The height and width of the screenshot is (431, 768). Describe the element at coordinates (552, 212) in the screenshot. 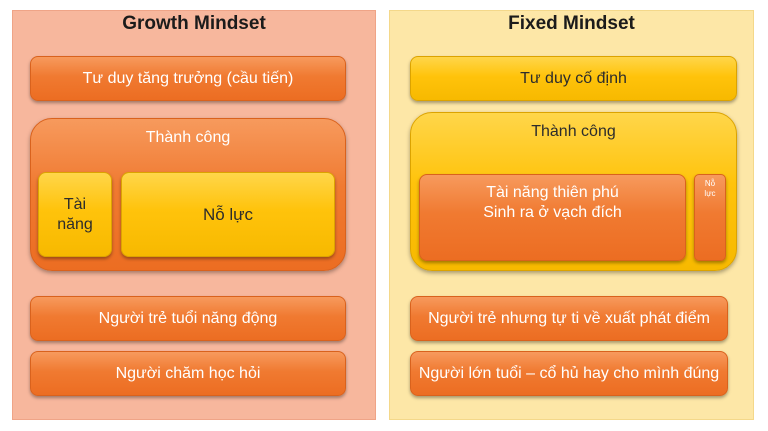

I see `fixed-talent-line-2: Sinh ra ở vạch đích` at that location.